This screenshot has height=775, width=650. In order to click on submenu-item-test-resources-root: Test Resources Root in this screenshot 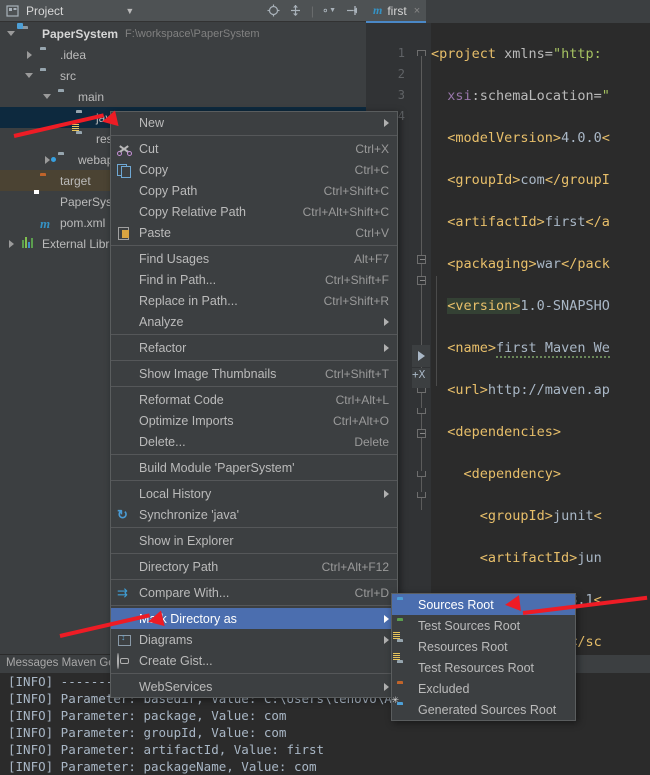, I will do `click(483, 665)`.